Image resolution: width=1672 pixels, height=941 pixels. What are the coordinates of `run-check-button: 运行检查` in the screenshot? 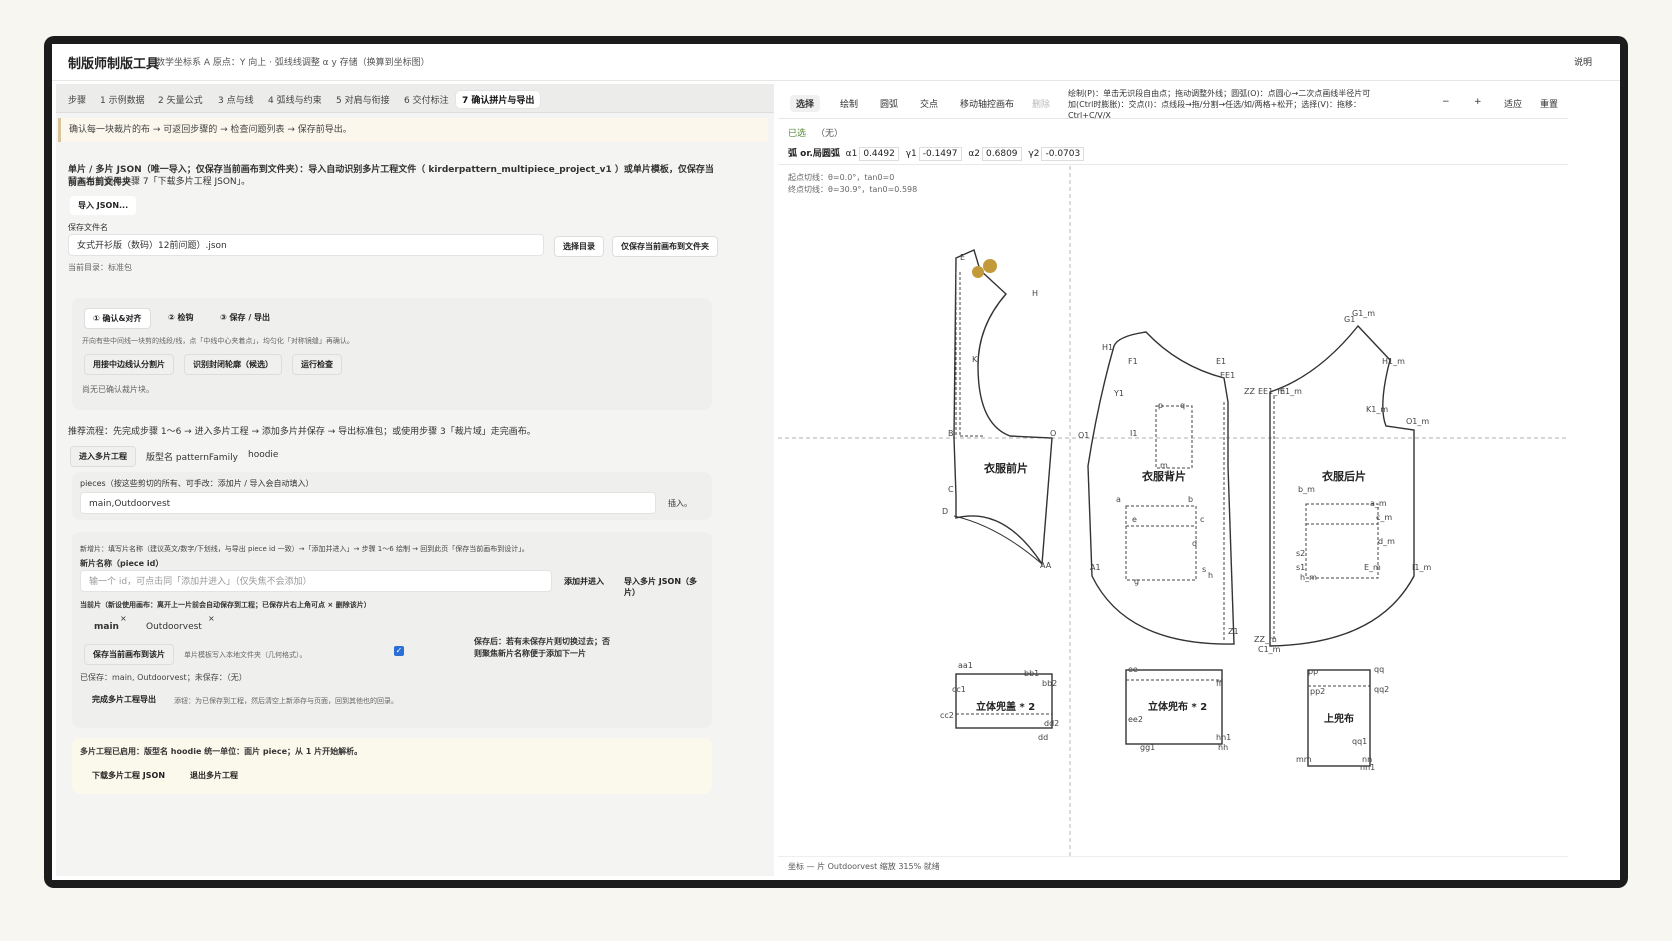 It's located at (317, 364).